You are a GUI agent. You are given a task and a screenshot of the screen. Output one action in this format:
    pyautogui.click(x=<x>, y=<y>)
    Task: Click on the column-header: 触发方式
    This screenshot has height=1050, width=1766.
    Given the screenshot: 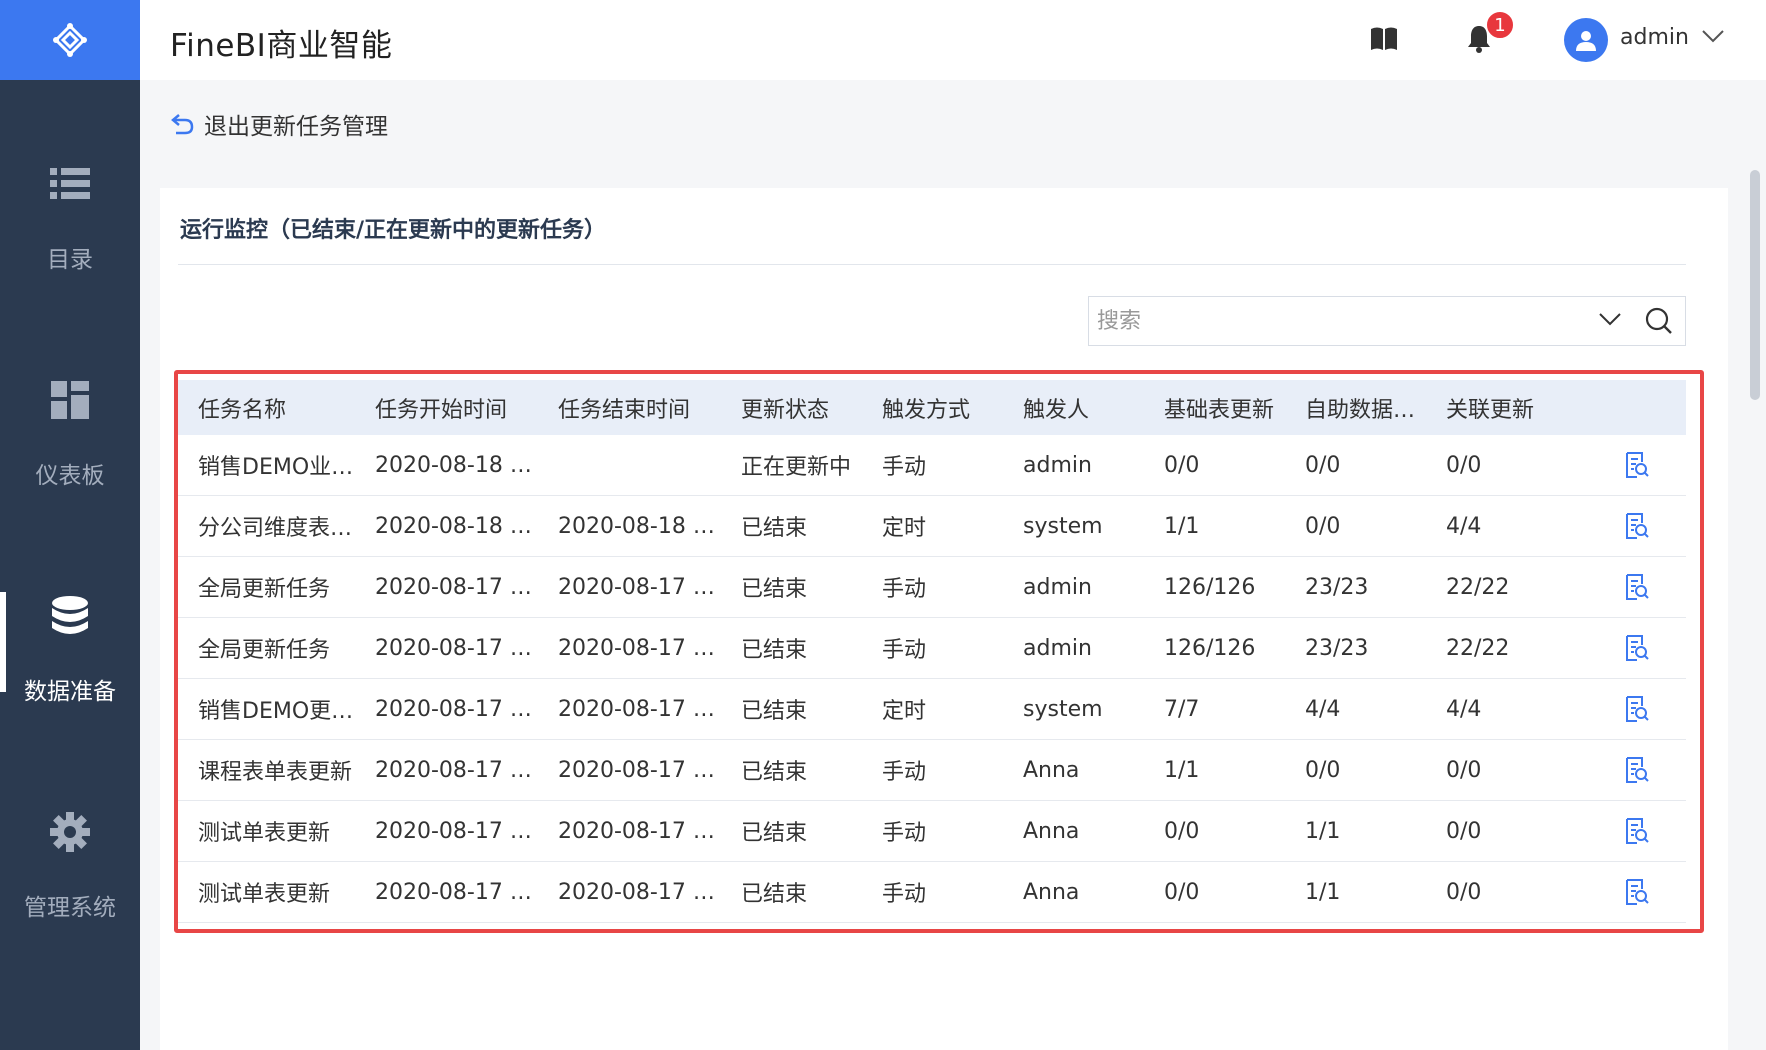 What is the action you would take?
    pyautogui.click(x=952, y=408)
    